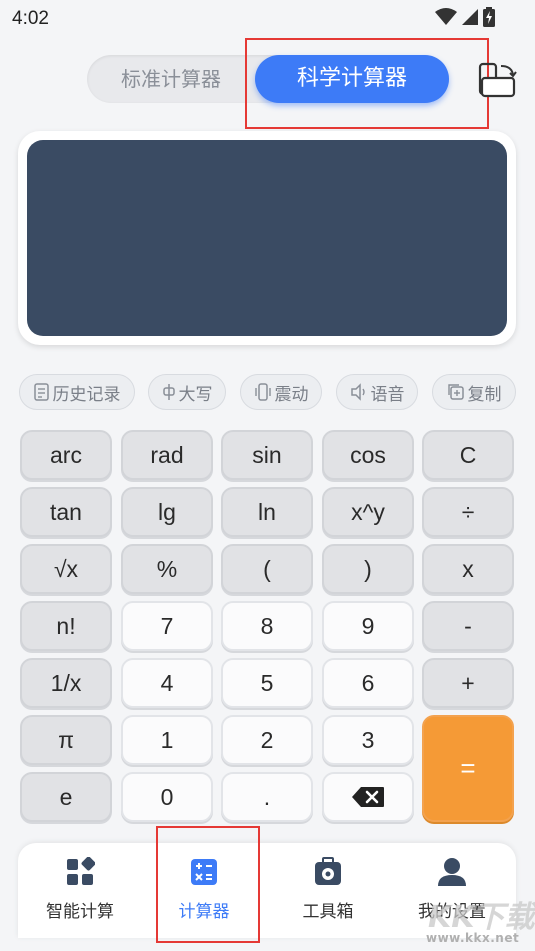  I want to click on status-bar: 4:02, so click(267, 18).